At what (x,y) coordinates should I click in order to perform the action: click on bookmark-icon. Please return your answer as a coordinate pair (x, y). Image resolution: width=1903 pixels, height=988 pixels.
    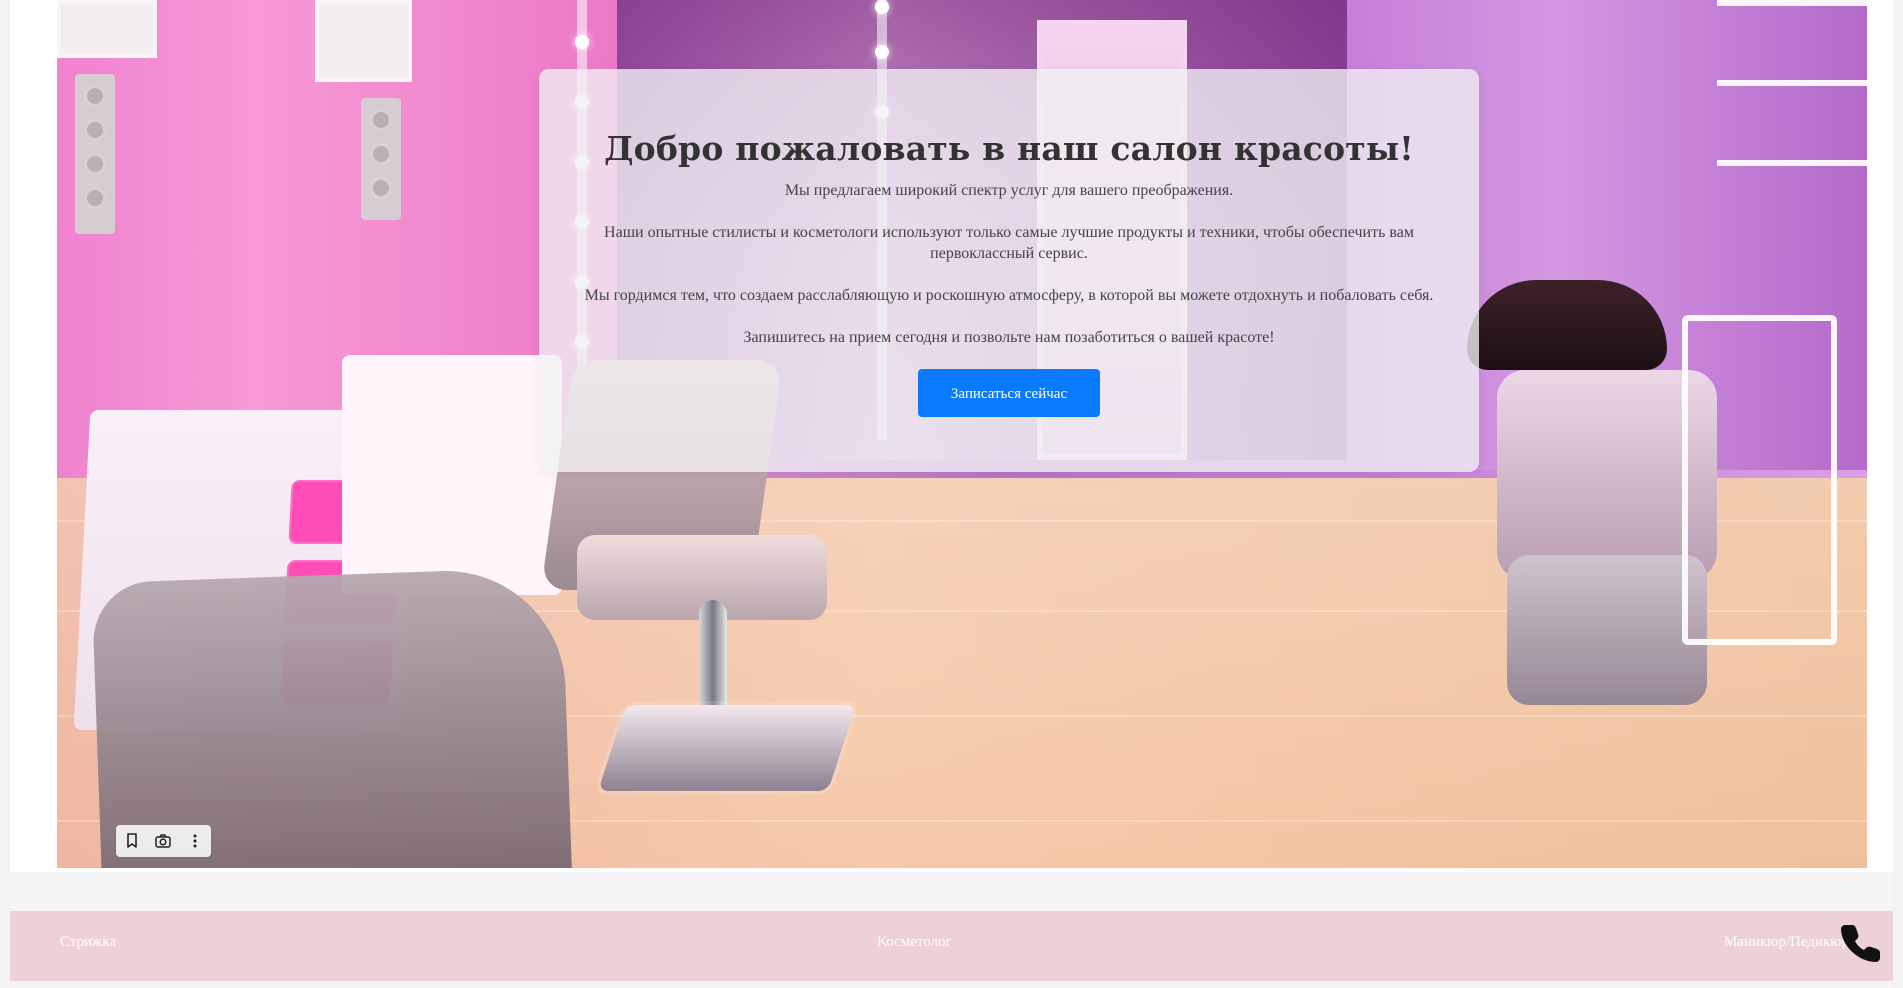
    Looking at the image, I should click on (132, 841).